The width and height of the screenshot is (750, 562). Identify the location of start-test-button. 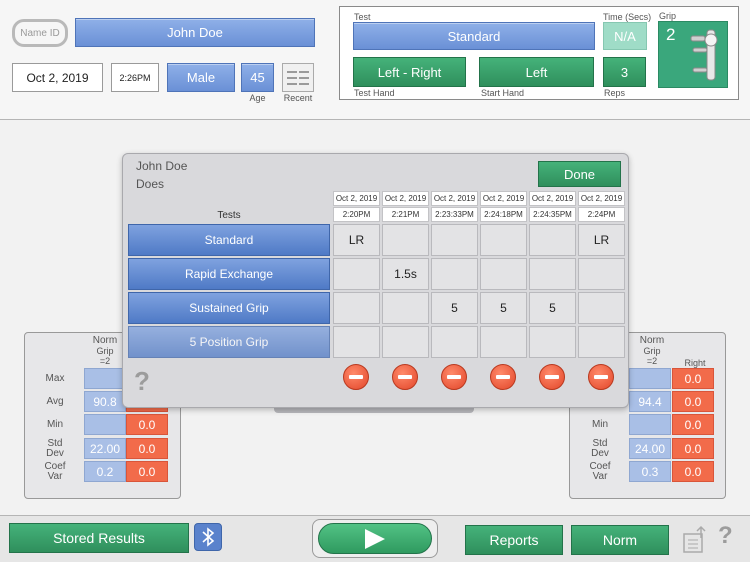
(375, 538).